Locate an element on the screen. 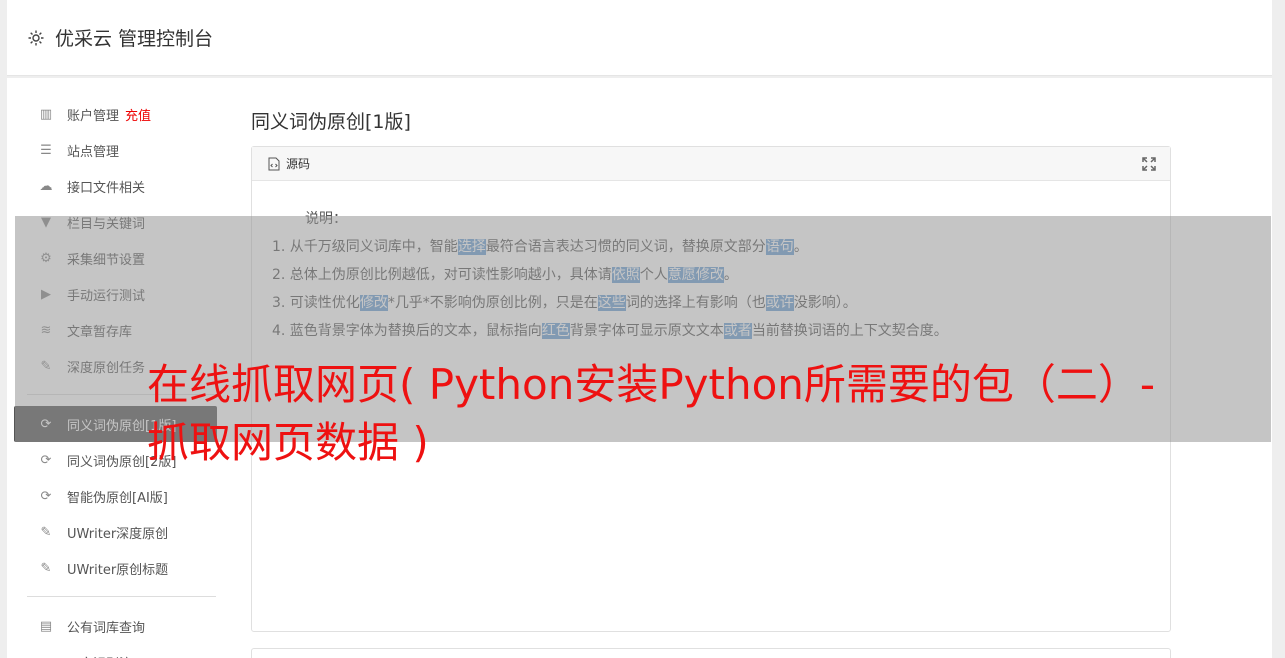 The width and height of the screenshot is (1285, 658). sidebar-item-label: 账户管理 is located at coordinates (93, 116).